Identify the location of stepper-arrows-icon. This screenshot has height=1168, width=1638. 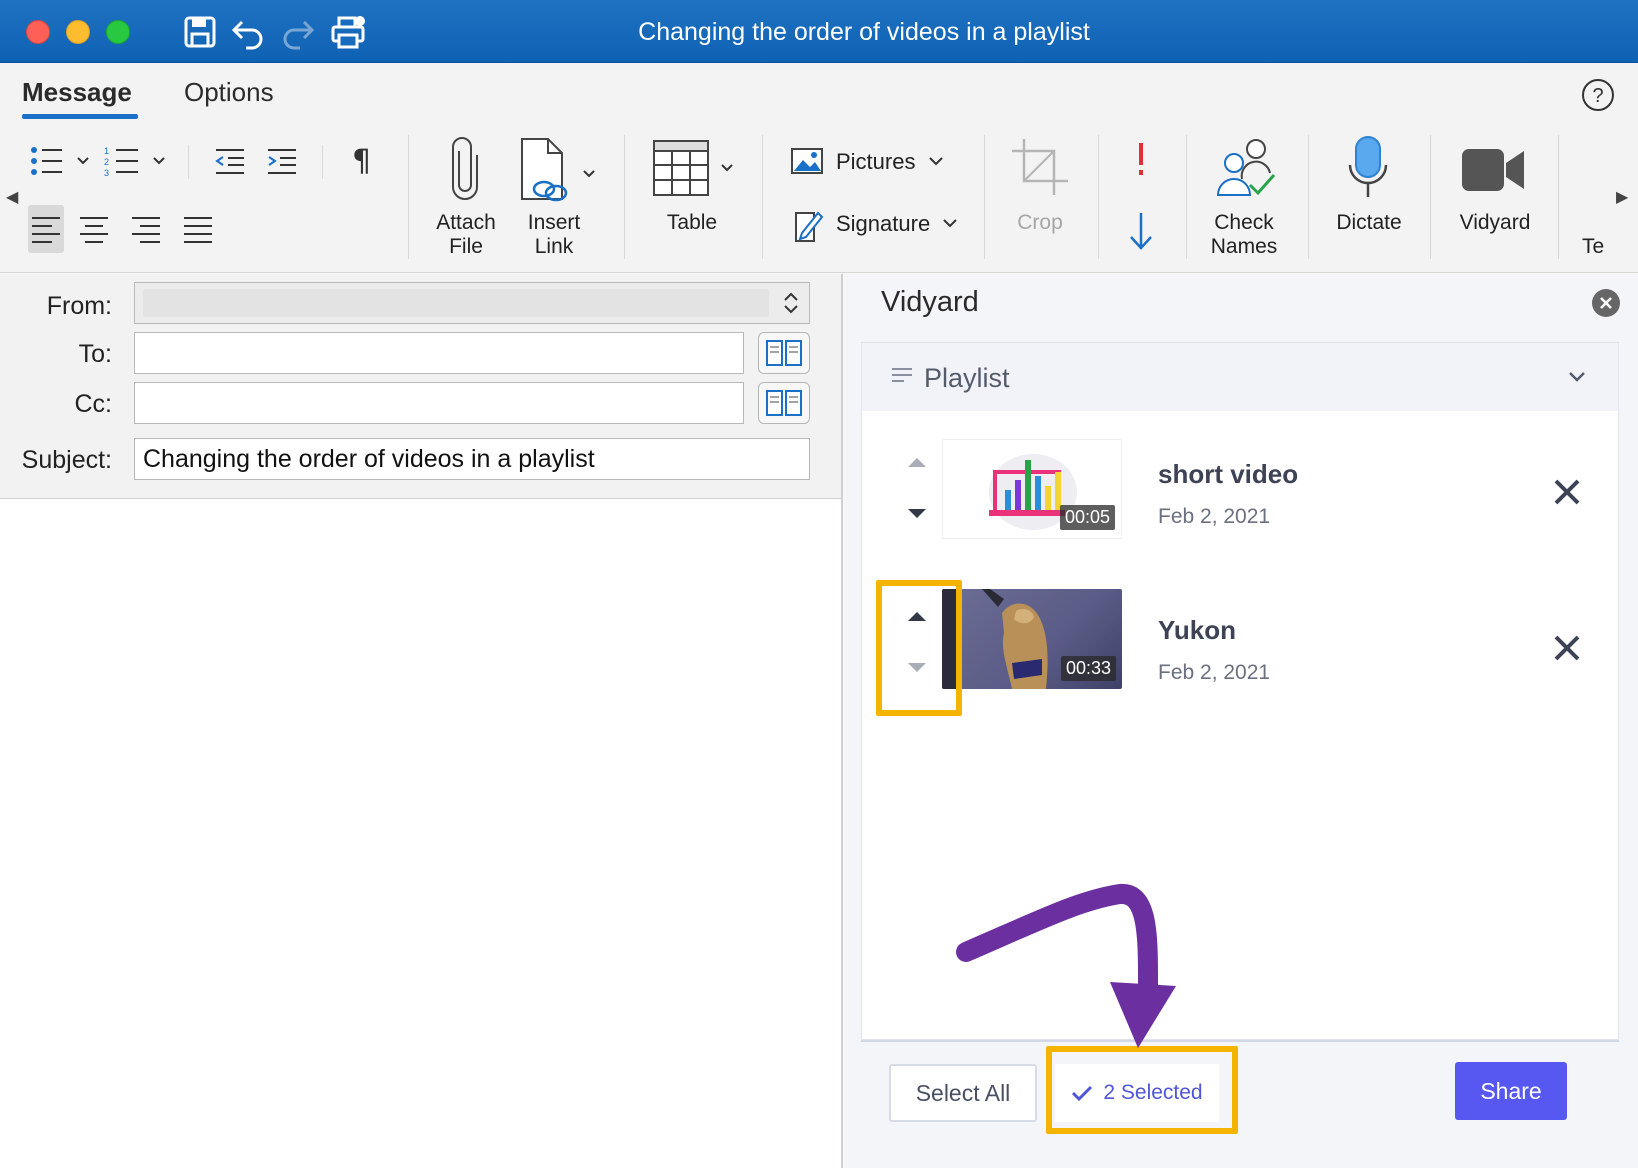
(791, 303).